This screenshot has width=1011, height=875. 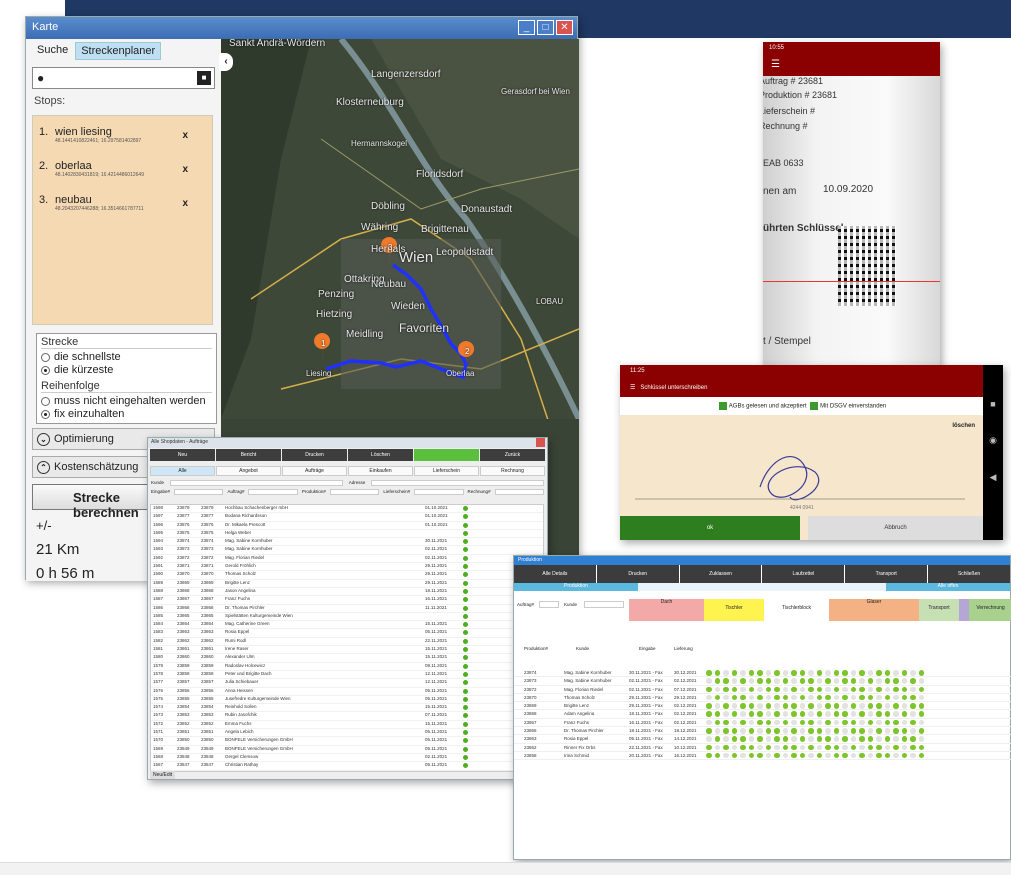 What do you see at coordinates (722, 406) in the screenshot?
I see `agb-checkbox` at bounding box center [722, 406].